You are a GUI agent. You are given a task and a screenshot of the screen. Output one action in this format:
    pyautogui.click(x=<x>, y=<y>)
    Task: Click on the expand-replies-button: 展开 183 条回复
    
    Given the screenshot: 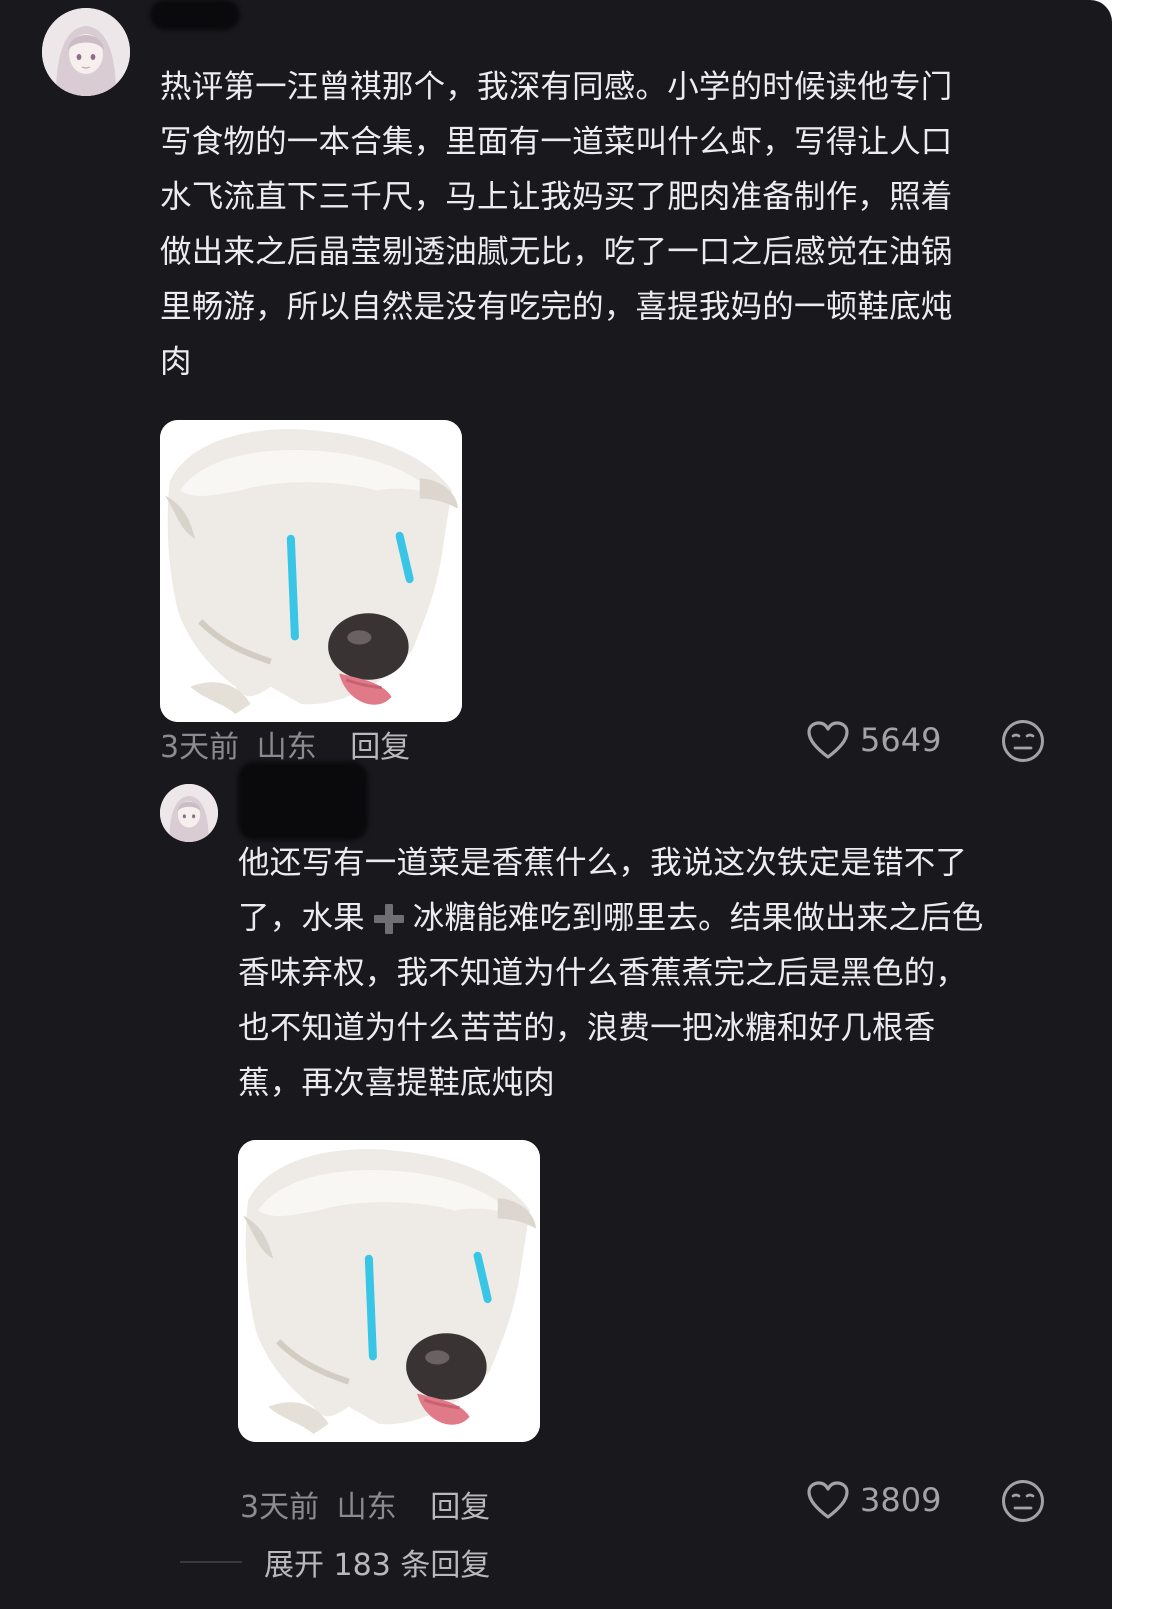 What is the action you would take?
    pyautogui.click(x=335, y=1562)
    